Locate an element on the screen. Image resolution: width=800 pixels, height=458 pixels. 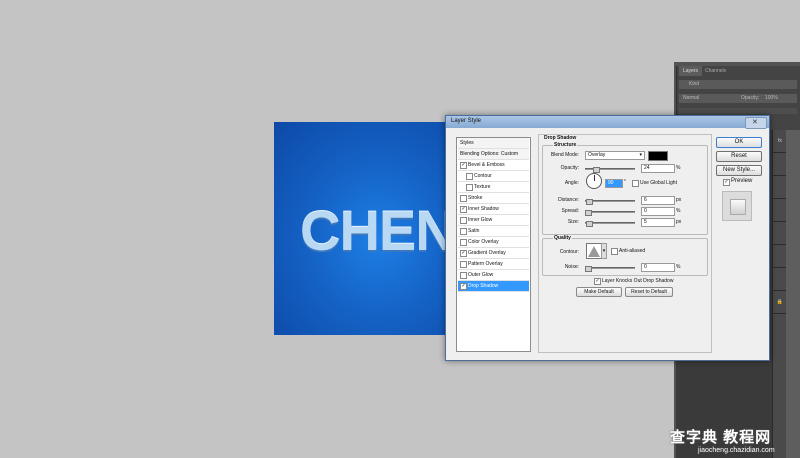
list-item-label: Gradient Overlay is located at coordinates (487, 253).